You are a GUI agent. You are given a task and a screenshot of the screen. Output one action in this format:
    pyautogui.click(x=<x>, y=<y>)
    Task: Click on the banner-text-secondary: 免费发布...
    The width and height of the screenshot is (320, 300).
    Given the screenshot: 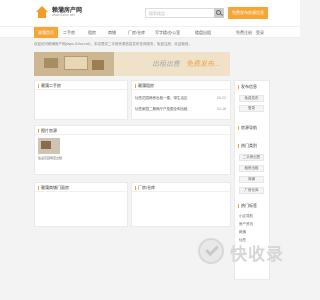 What is the action you would take?
    pyautogui.click(x=203, y=64)
    